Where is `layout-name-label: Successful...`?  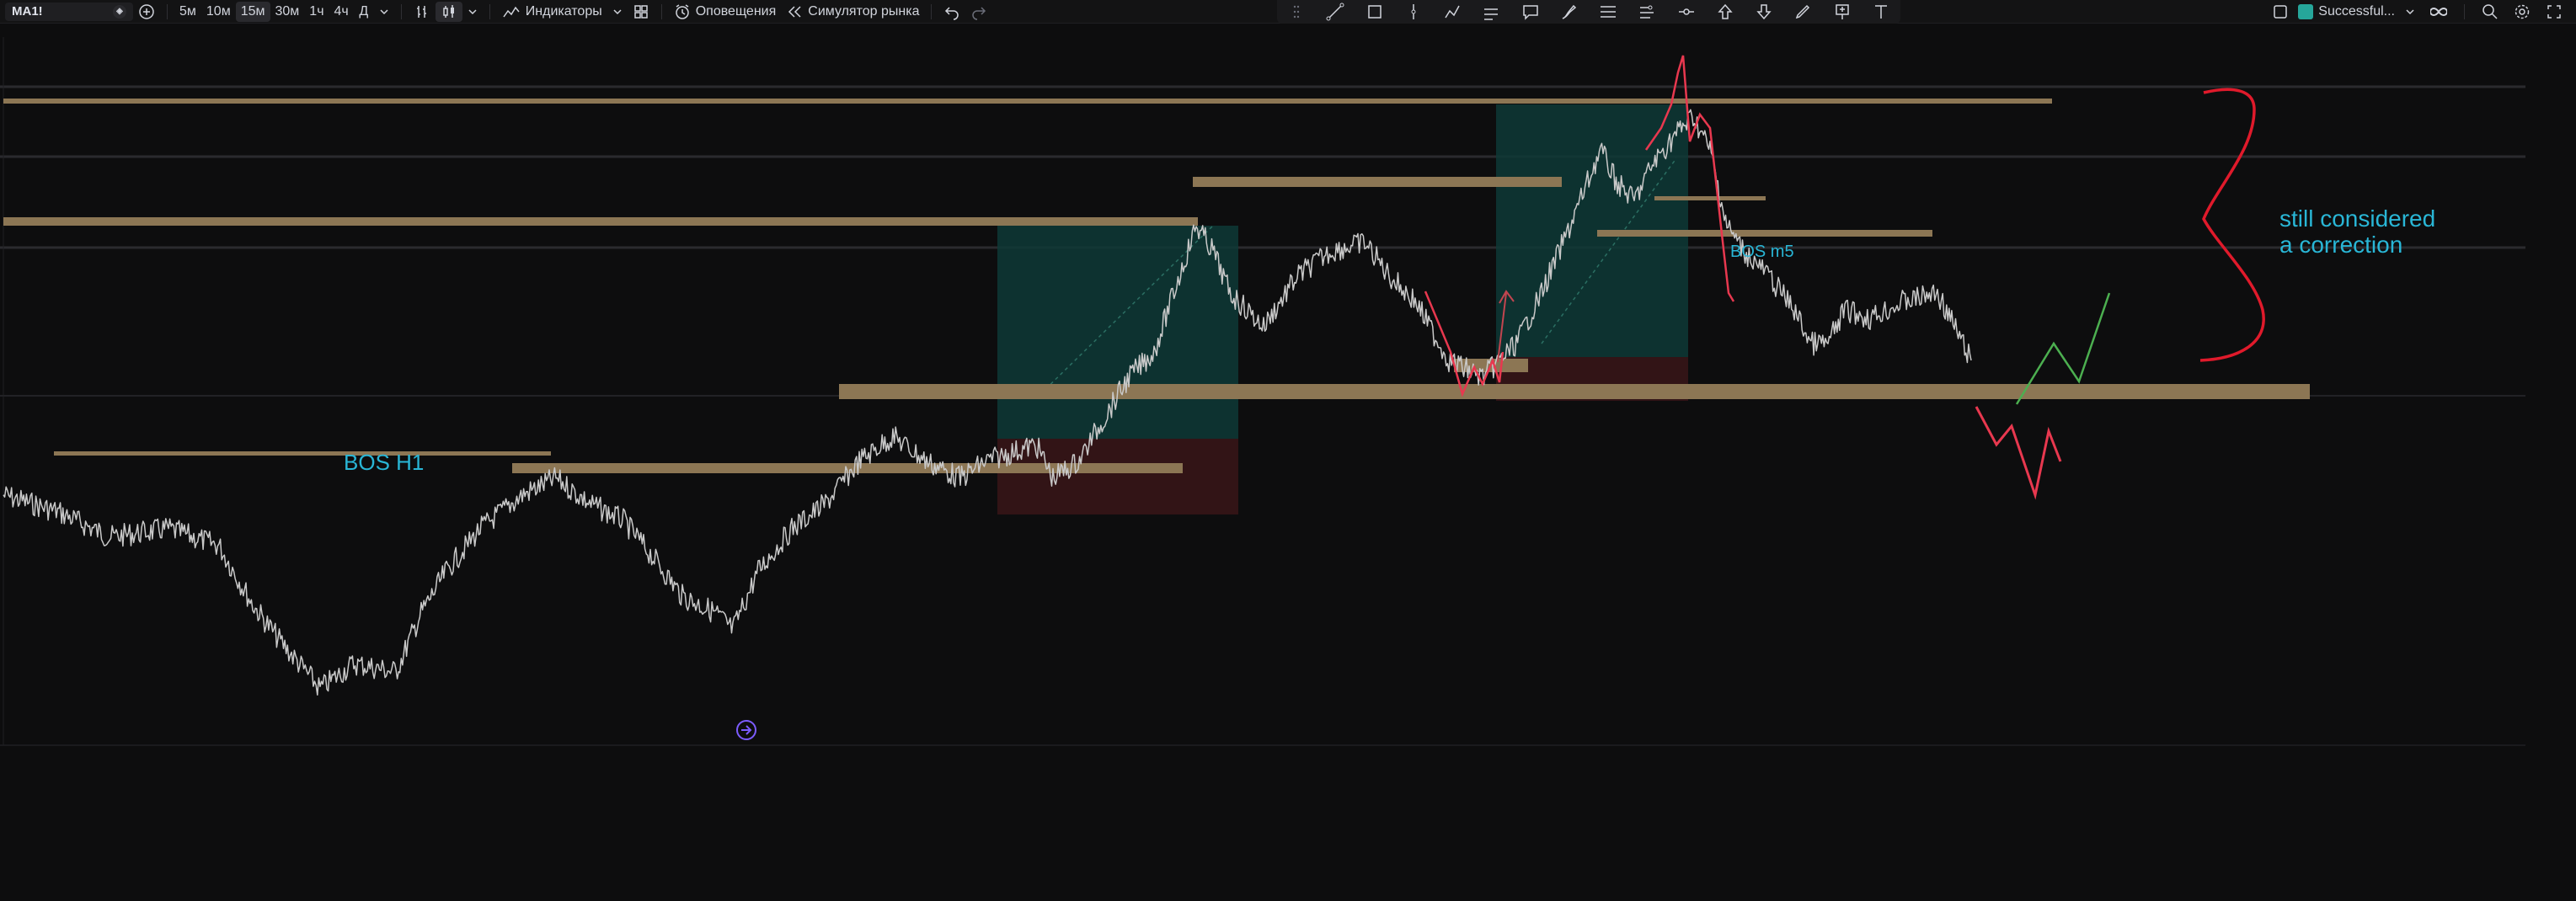 layout-name-label: Successful... is located at coordinates (2356, 11).